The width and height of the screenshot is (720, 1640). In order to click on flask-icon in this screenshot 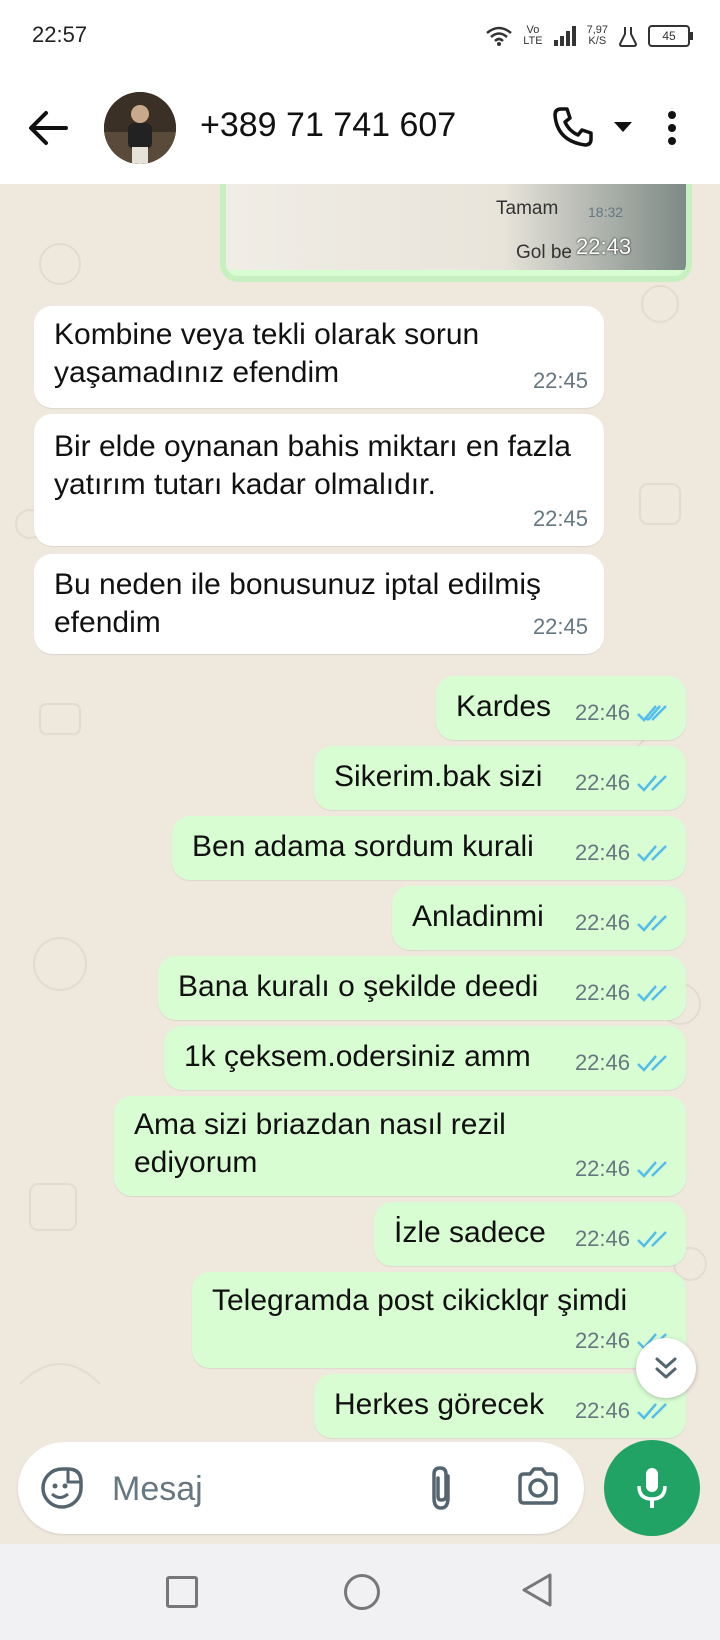, I will do `click(628, 37)`.